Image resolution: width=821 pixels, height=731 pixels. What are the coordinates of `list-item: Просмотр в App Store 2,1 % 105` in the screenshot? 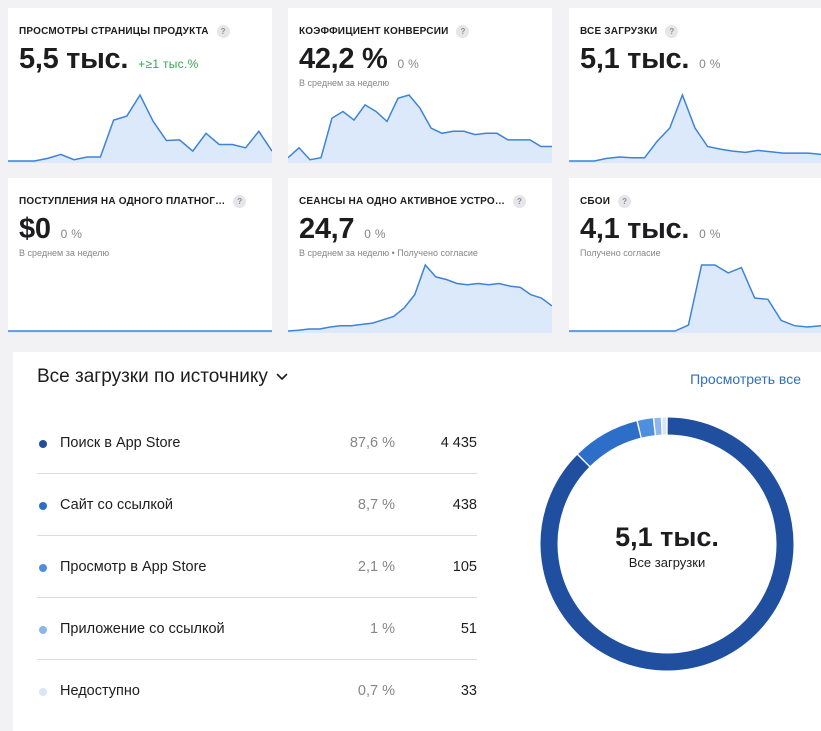 It's located at (257, 567).